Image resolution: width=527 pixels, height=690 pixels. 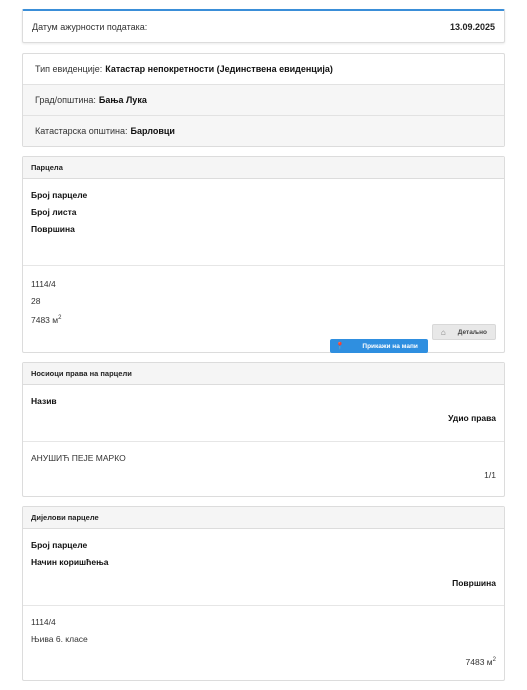 I want to click on city-value: Бања Лука, so click(x=122, y=100).